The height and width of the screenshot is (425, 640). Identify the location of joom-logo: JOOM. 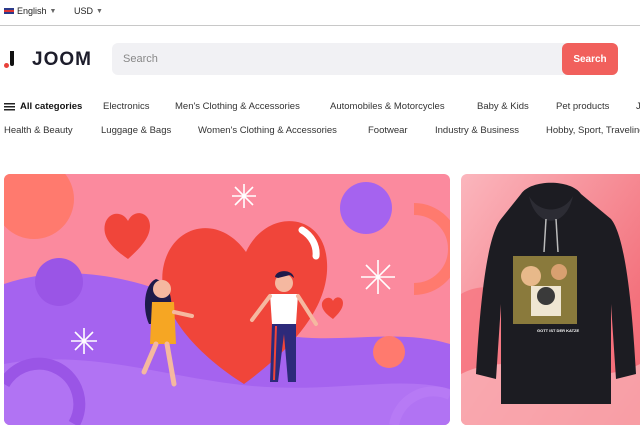
(48, 60).